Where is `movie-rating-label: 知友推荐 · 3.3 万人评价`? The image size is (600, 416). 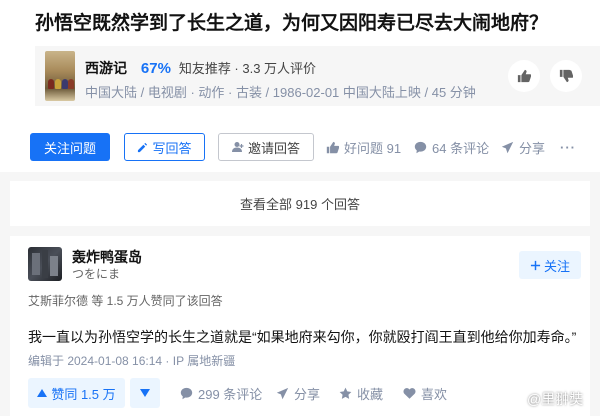
movie-rating-label: 知友推荐 · 3.3 万人评价 is located at coordinates (247, 68).